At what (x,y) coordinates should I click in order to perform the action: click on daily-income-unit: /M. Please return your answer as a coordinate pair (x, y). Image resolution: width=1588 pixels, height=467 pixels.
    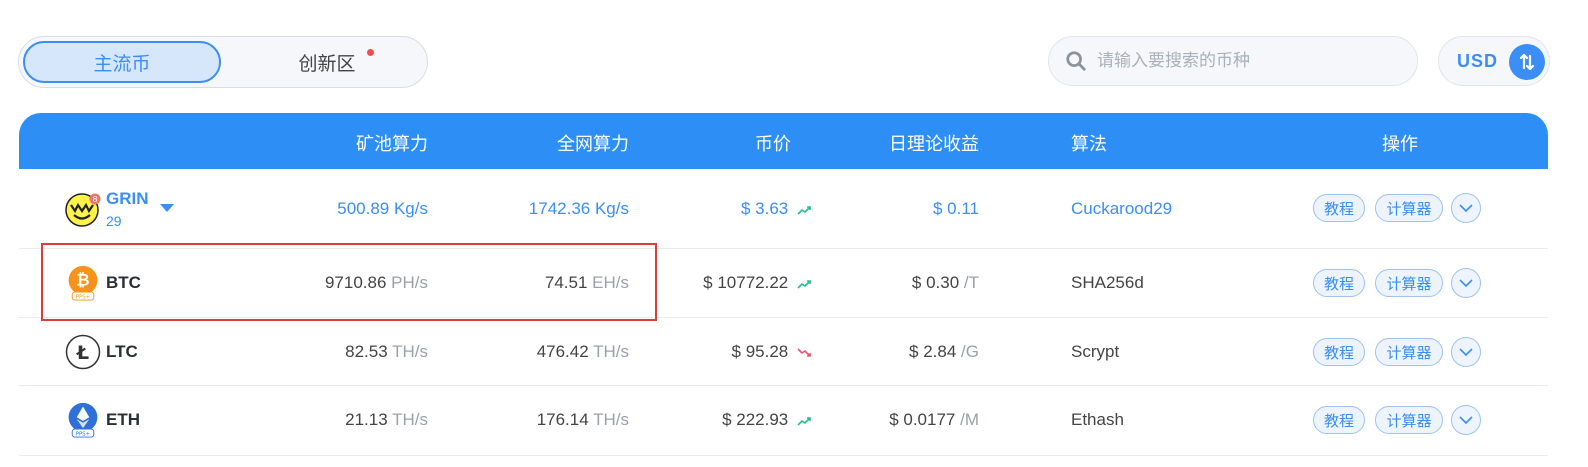
    Looking at the image, I should click on (969, 419).